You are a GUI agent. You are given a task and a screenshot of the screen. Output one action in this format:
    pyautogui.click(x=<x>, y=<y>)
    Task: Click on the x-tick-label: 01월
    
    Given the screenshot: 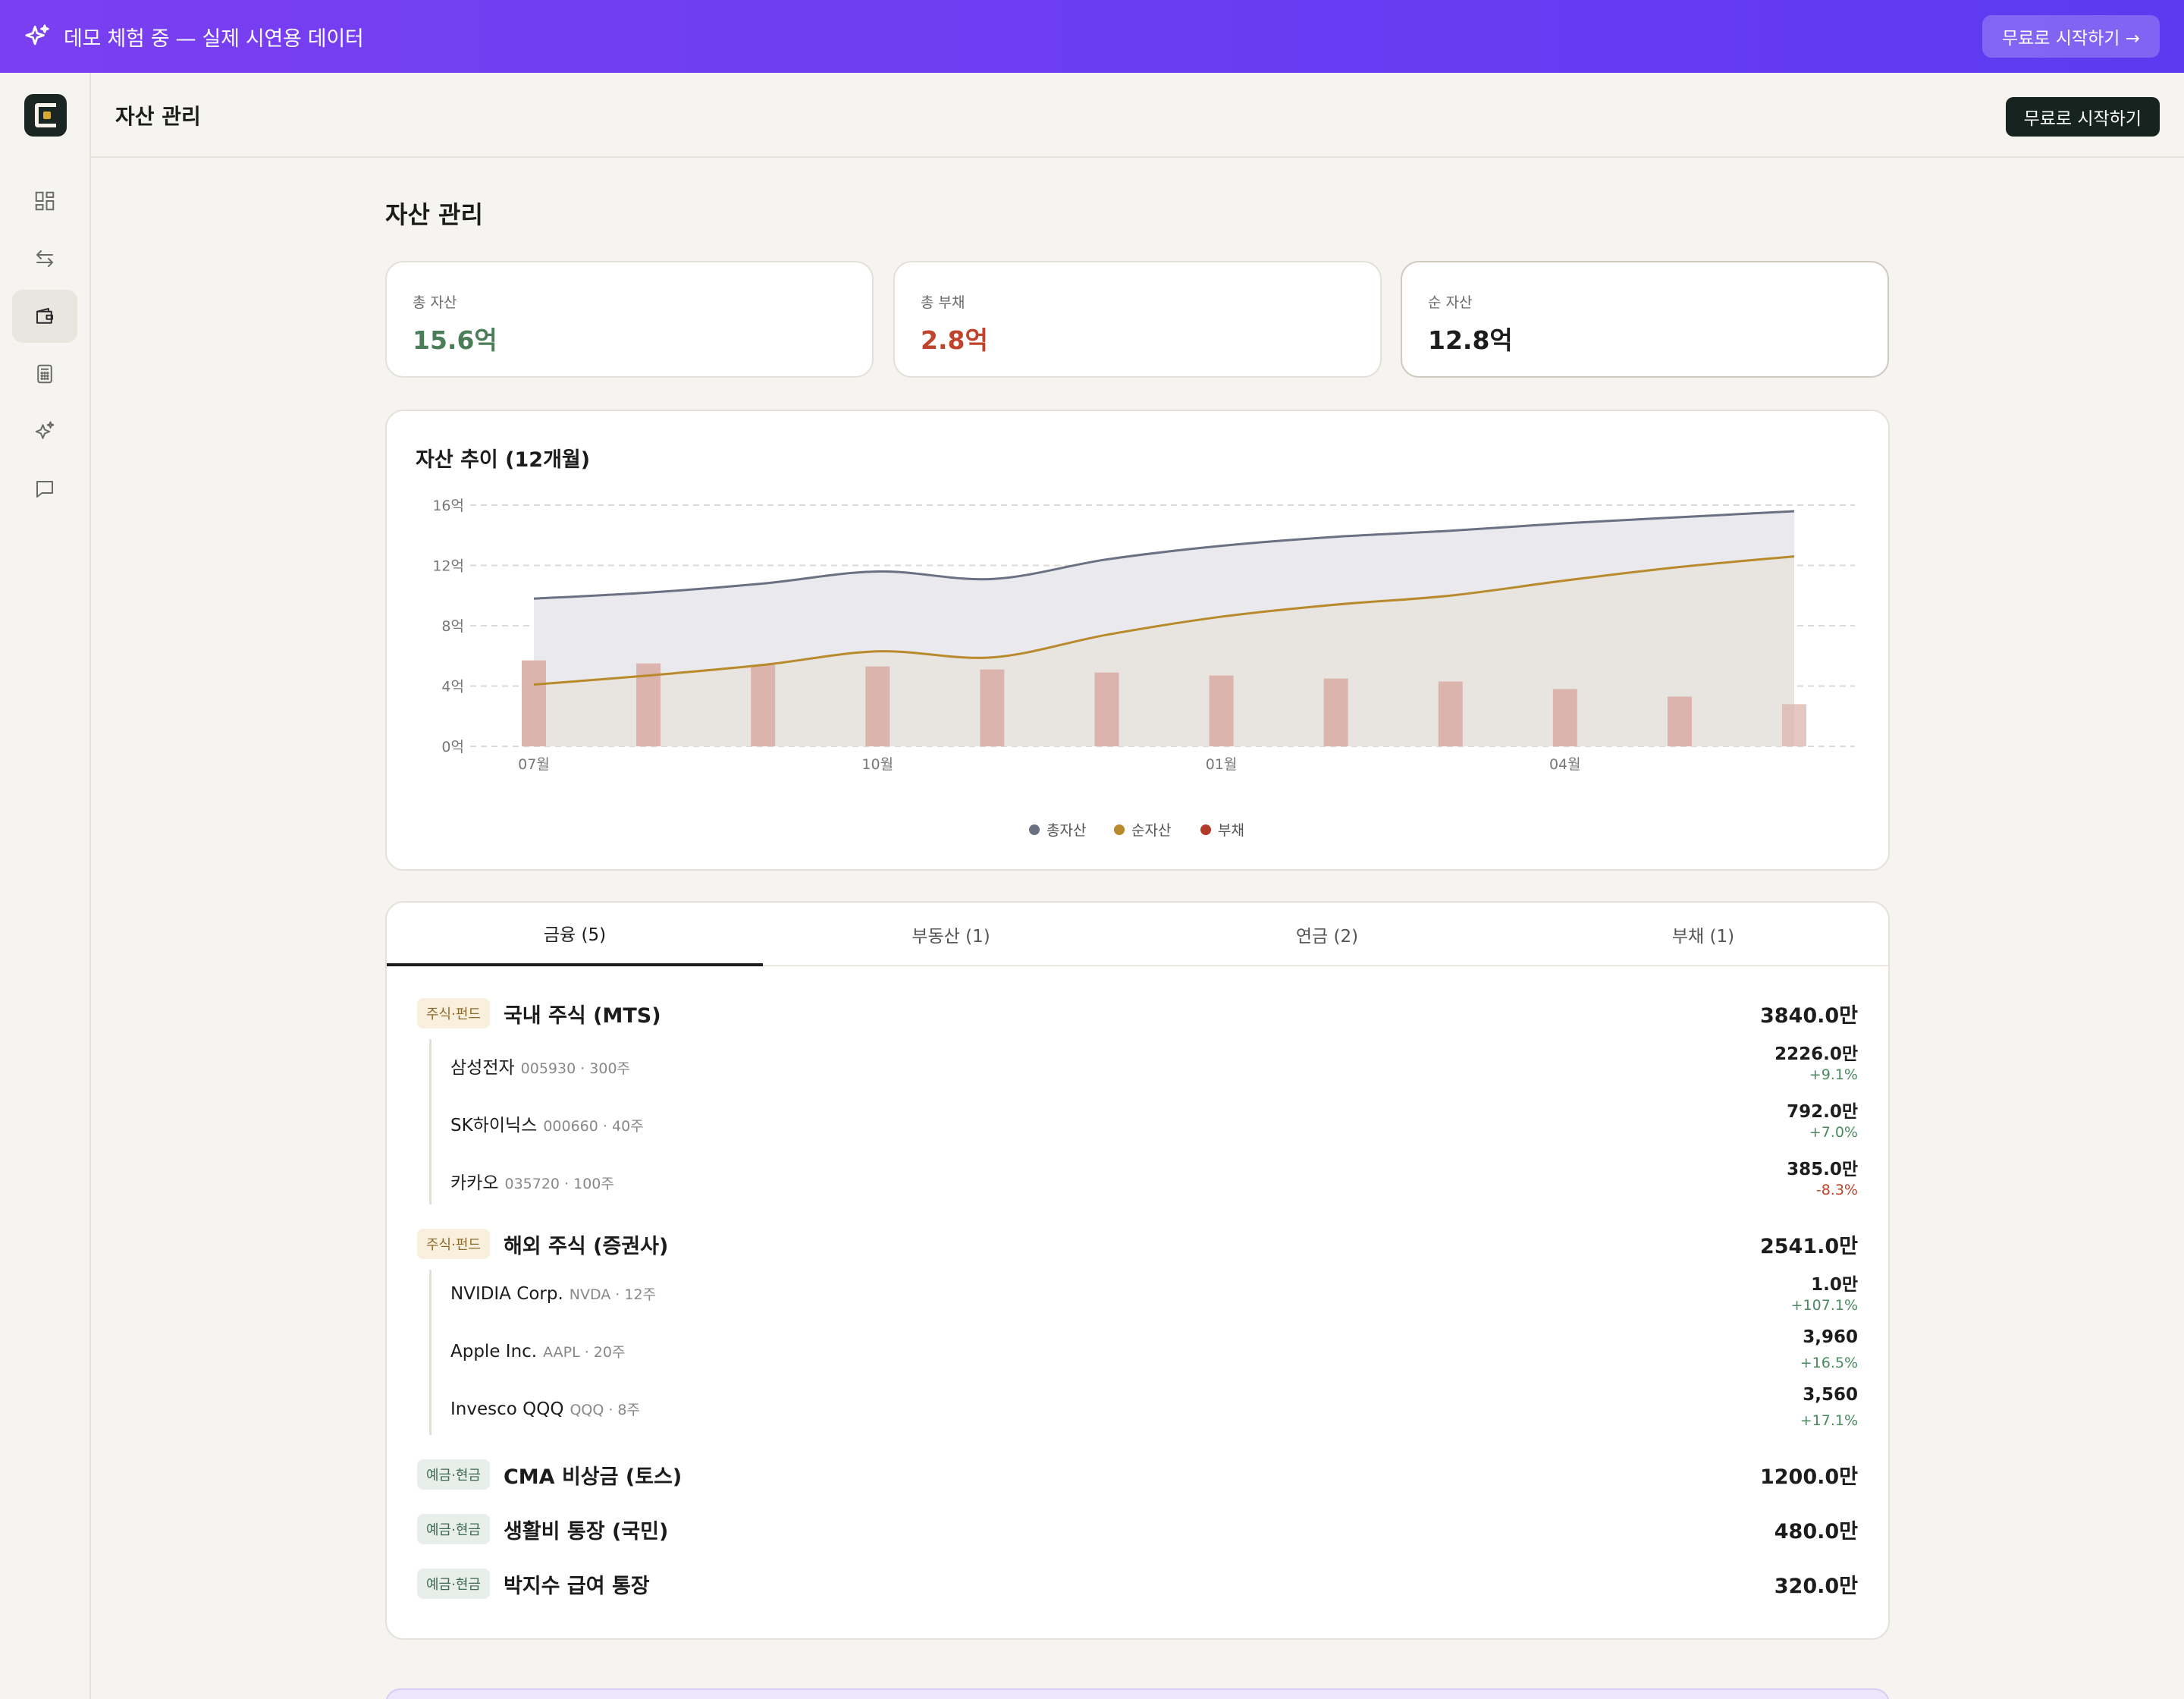 What is the action you would take?
    pyautogui.click(x=1222, y=764)
    